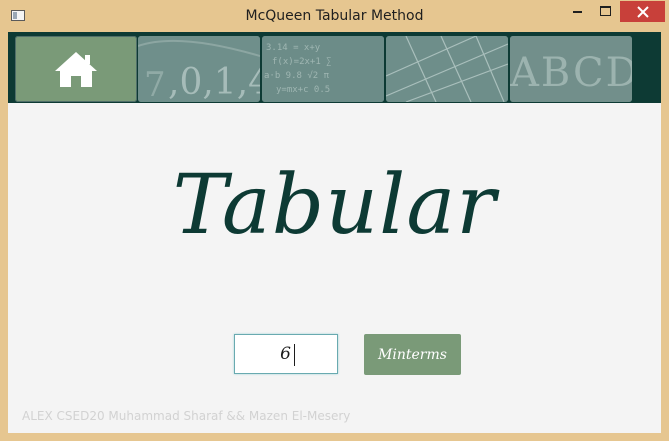 The image size is (669, 441). Describe the element at coordinates (303, 90) in the screenshot. I see `svg-text: y=mx+c 0.5` at that location.